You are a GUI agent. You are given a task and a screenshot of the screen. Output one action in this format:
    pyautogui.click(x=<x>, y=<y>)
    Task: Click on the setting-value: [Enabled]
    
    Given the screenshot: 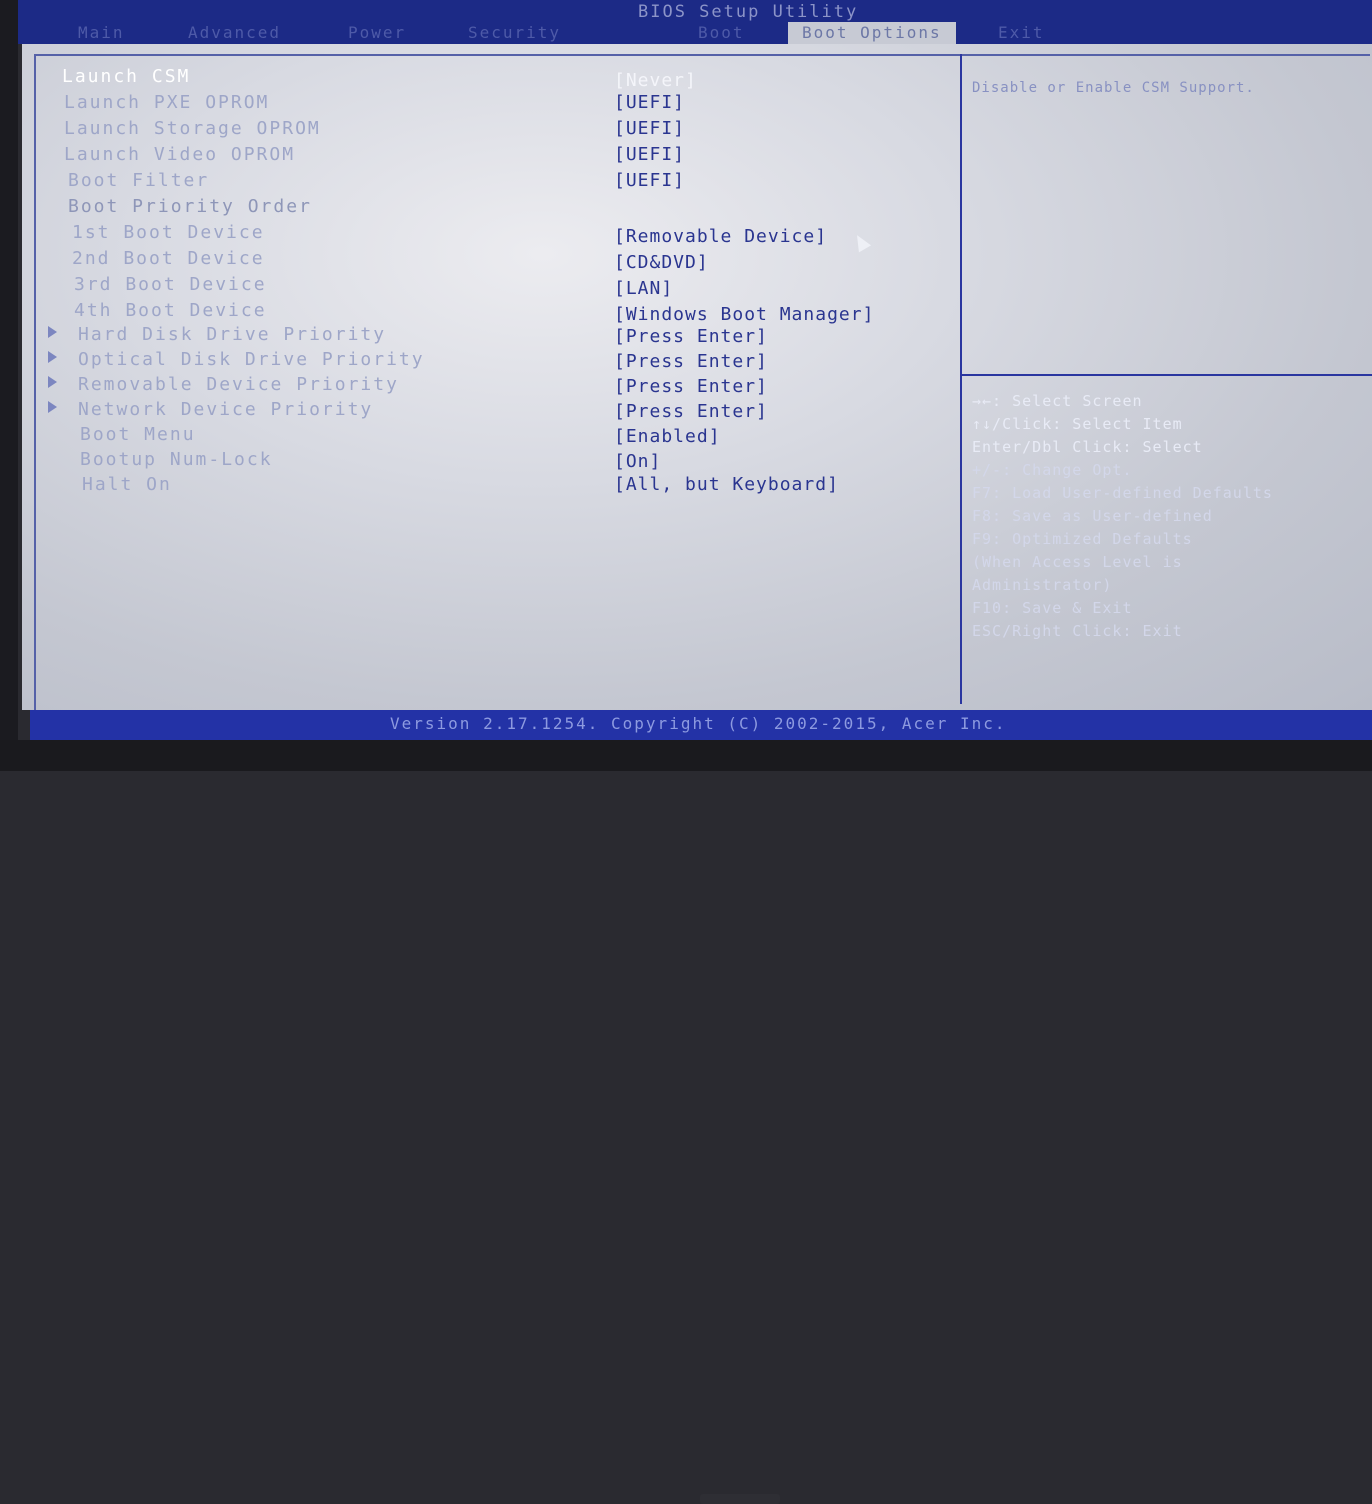 What is the action you would take?
    pyautogui.click(x=667, y=436)
    